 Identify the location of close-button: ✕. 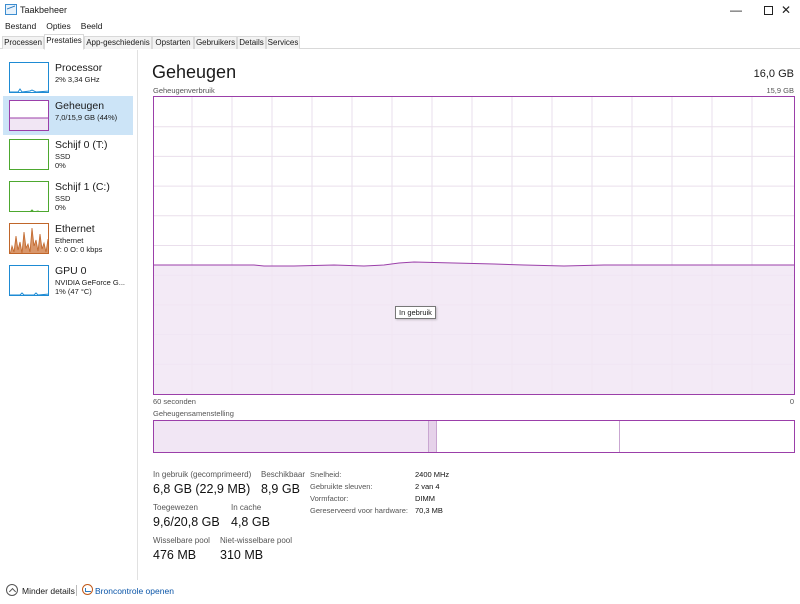
(786, 10).